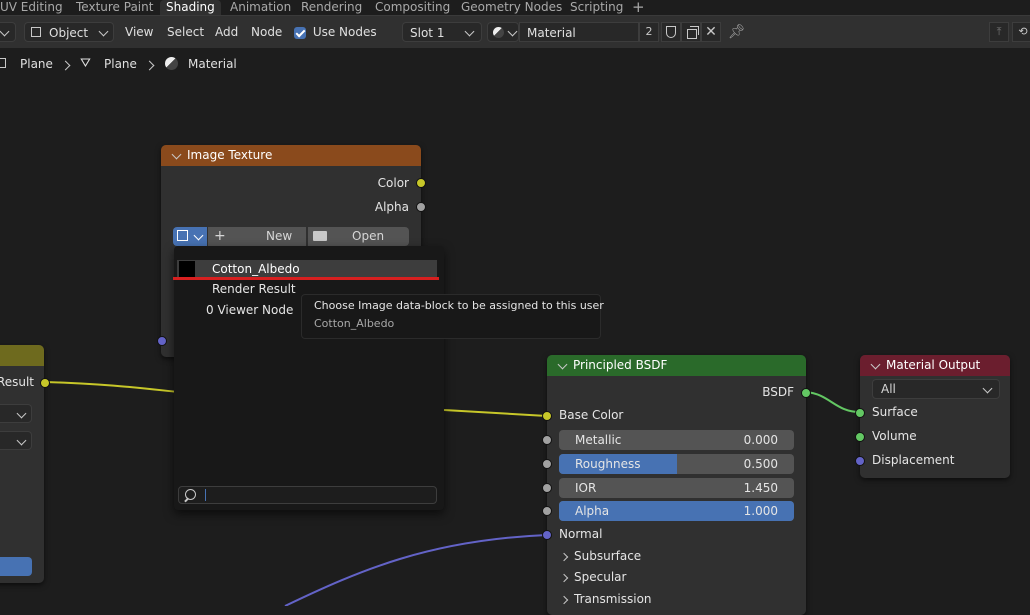 Image resolution: width=1030 pixels, height=615 pixels. What do you see at coordinates (608, 464) in the screenshot?
I see `roughness-label: Roughness` at bounding box center [608, 464].